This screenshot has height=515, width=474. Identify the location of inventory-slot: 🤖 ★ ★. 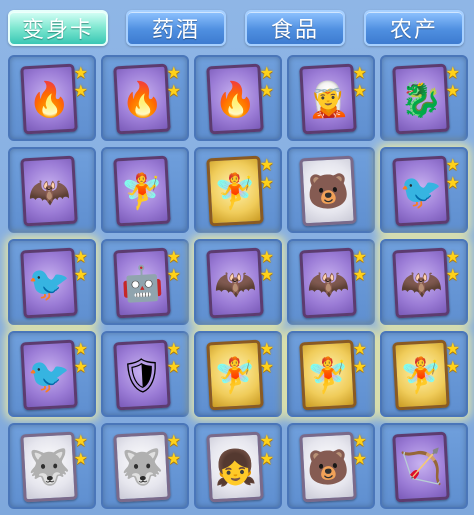
(145, 282).